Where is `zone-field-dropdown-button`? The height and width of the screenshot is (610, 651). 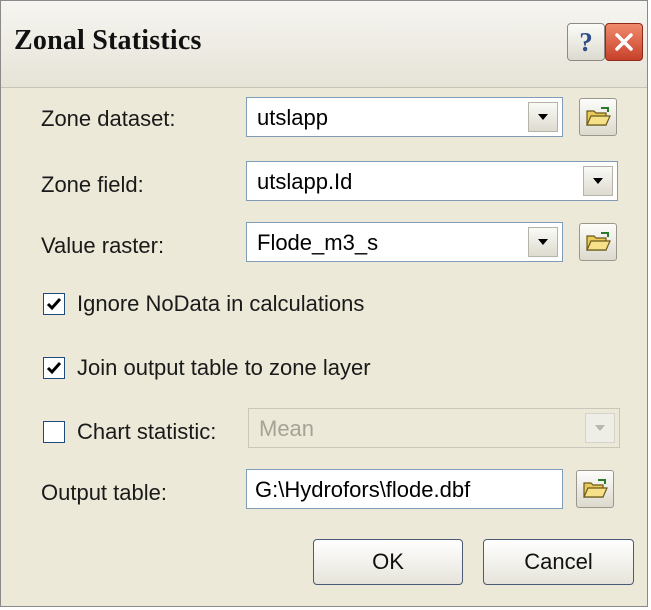 zone-field-dropdown-button is located at coordinates (598, 181).